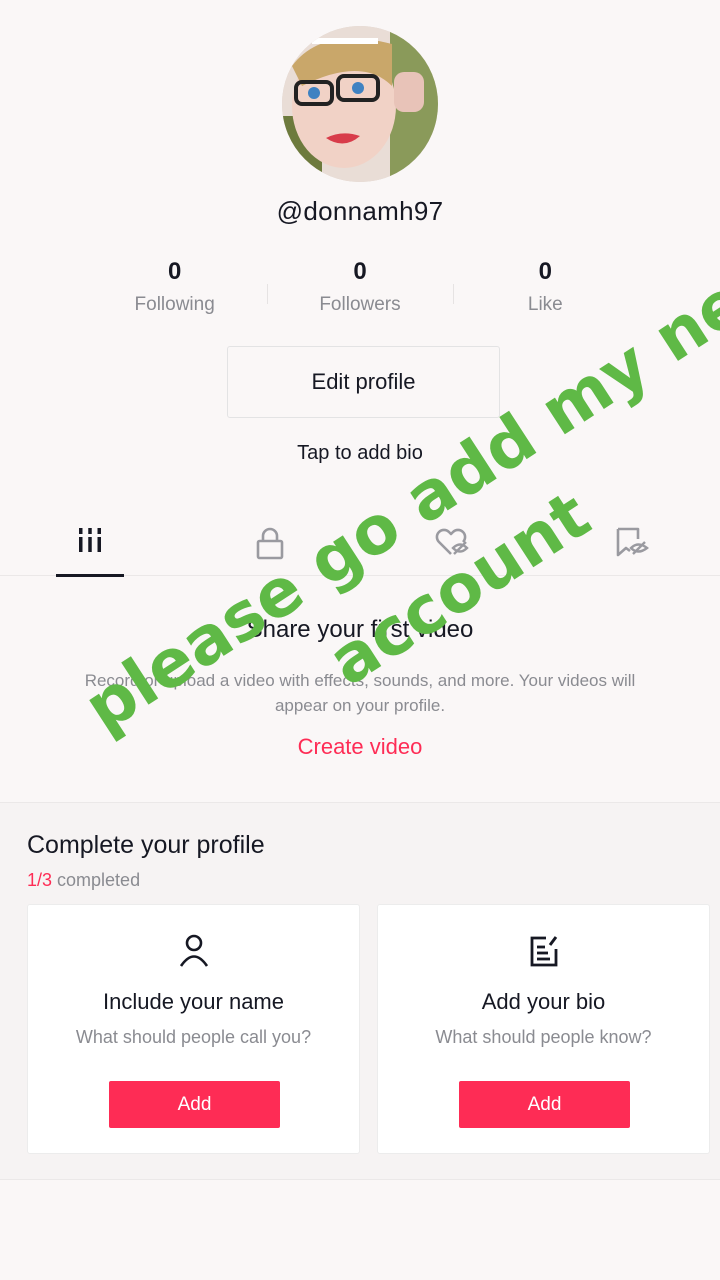 Image resolution: width=720 pixels, height=1280 pixels. I want to click on add-bio-button: Add, so click(544, 1104).